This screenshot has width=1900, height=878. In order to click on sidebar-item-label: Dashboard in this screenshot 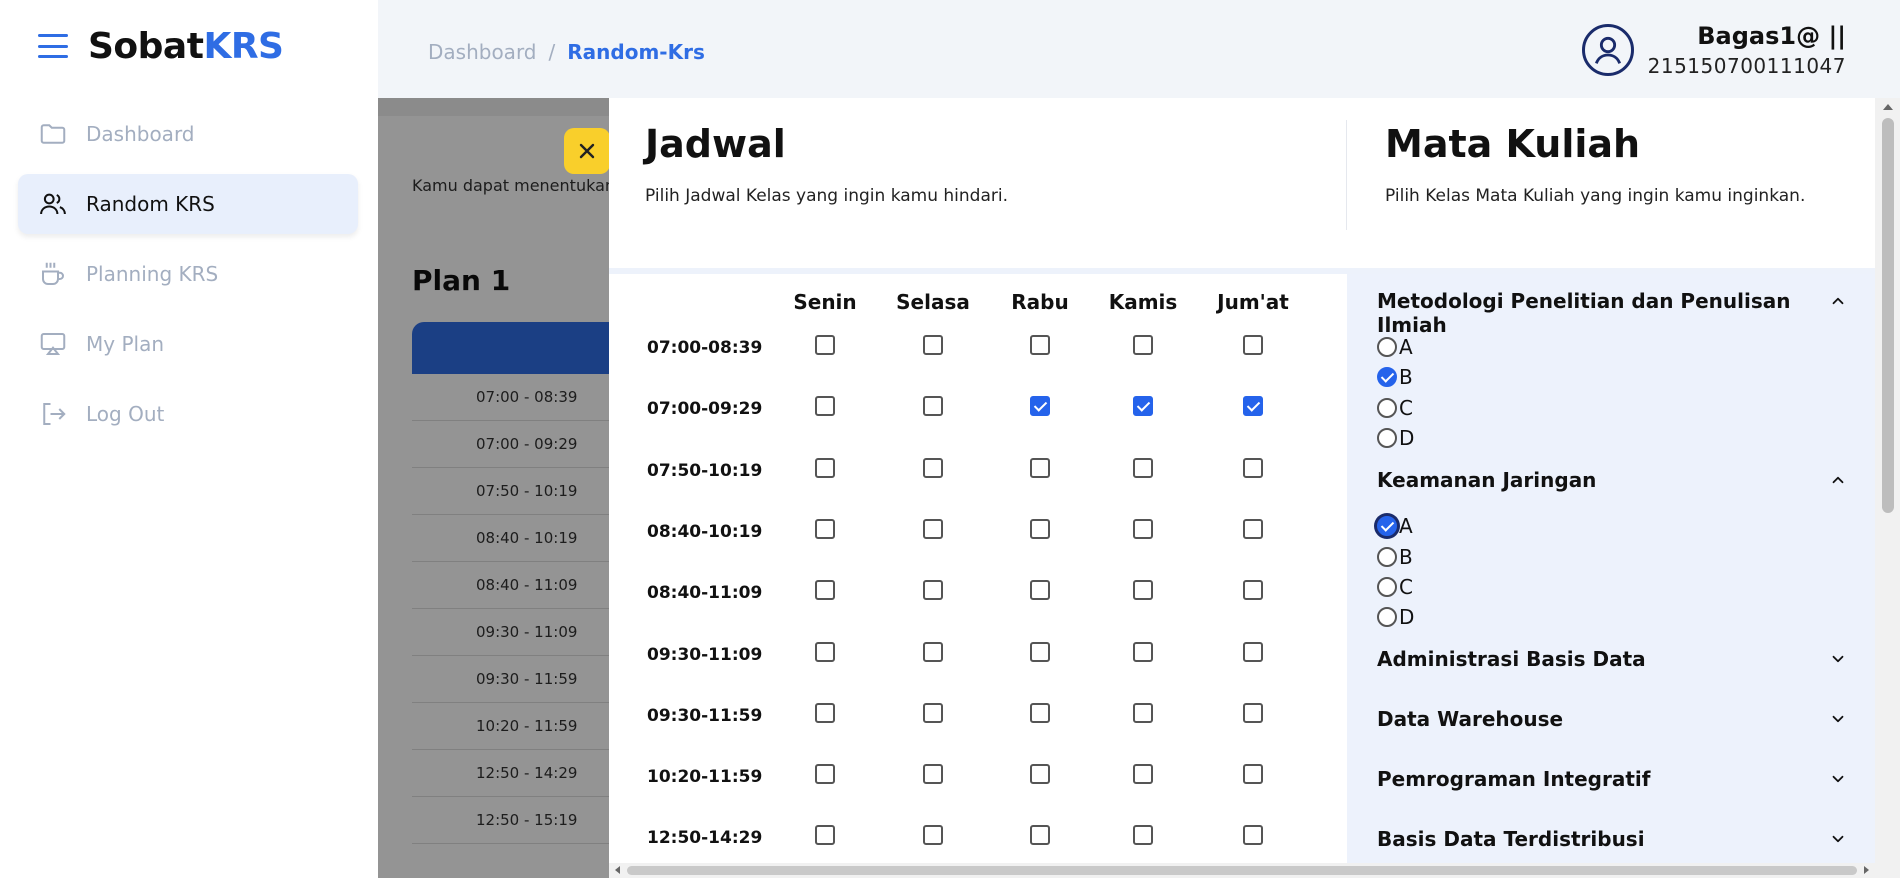, I will do `click(140, 134)`.